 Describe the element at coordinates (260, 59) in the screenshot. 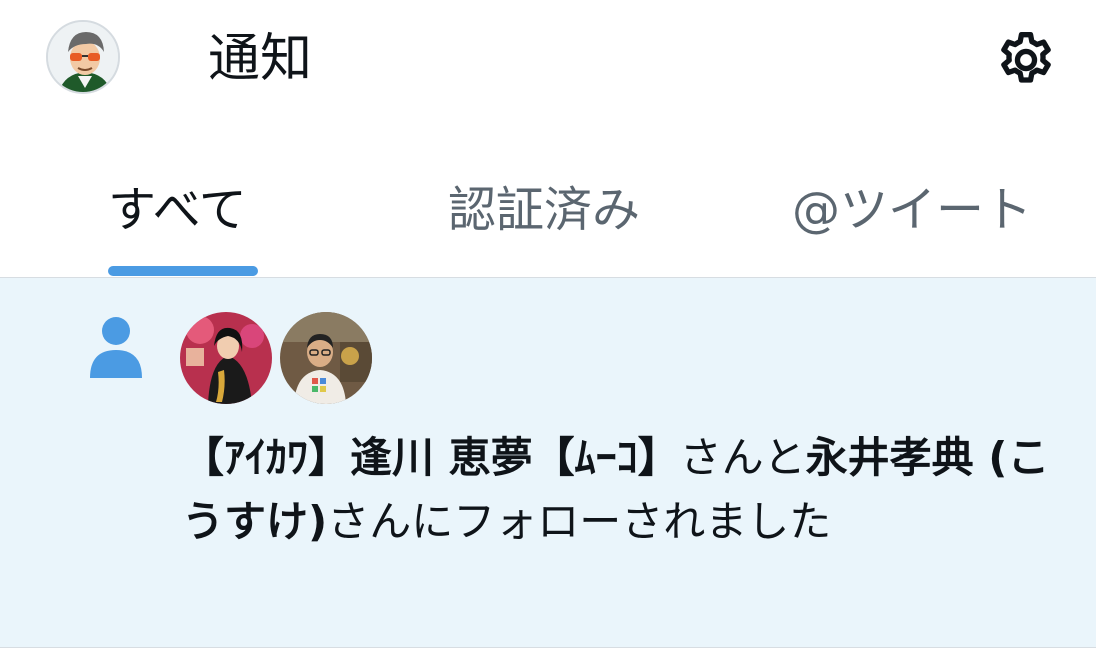

I see `page-title: 通知` at that location.